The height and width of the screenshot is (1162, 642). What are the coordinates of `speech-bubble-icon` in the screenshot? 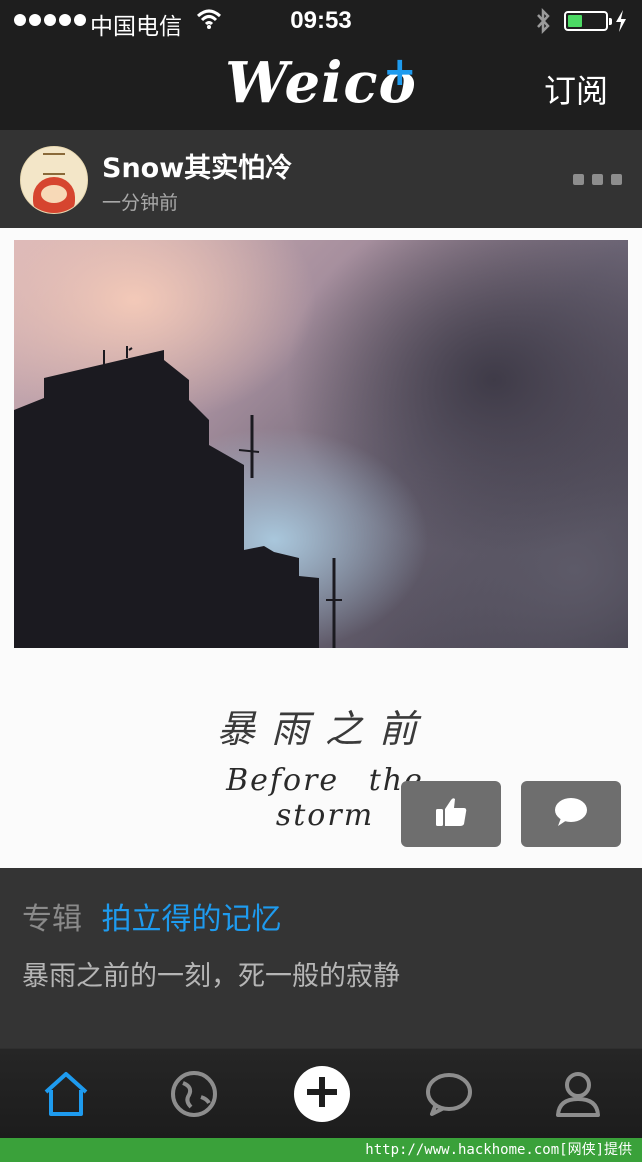 It's located at (571, 814).